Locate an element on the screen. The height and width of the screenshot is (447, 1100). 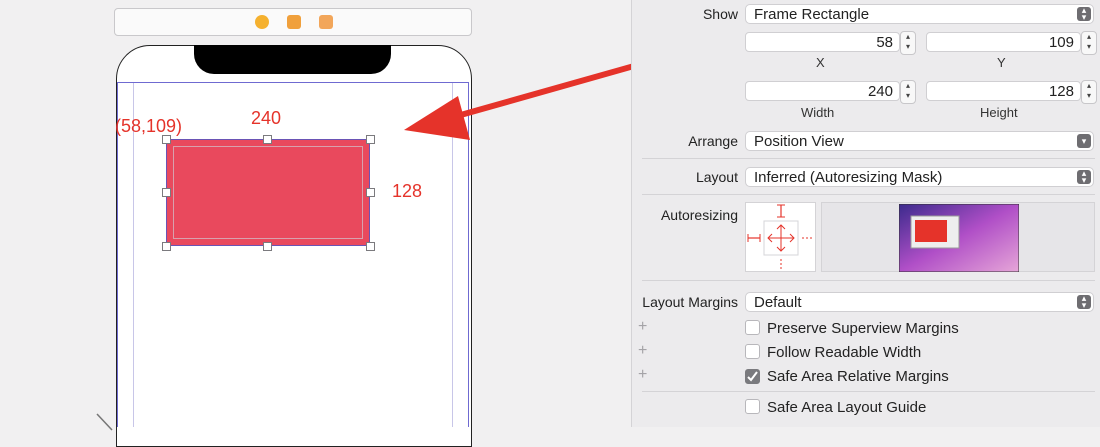
show-label: Show is located at coordinates (720, 14).